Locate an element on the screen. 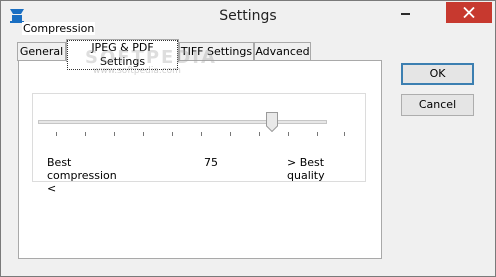  best-compression-label: Best compression < is located at coordinates (82, 175).